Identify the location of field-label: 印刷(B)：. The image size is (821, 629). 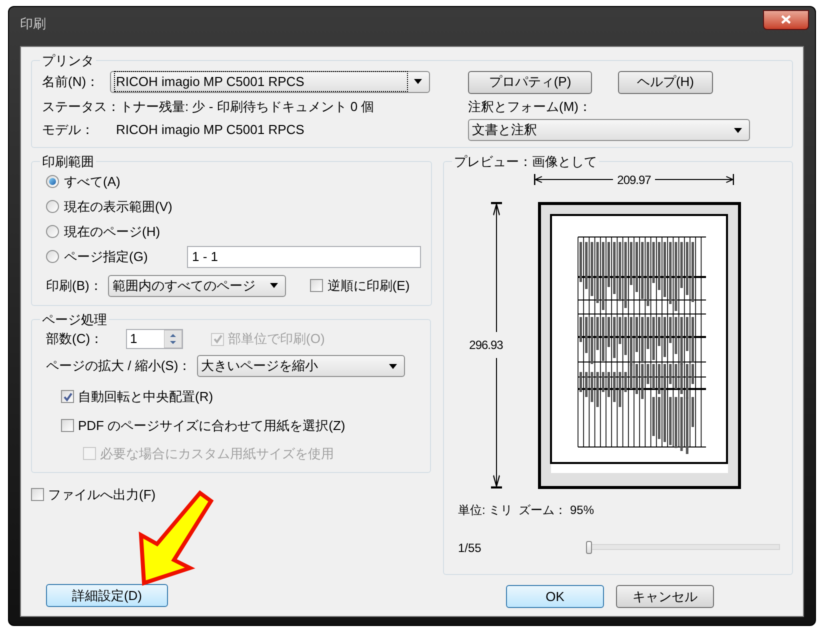
(74, 285).